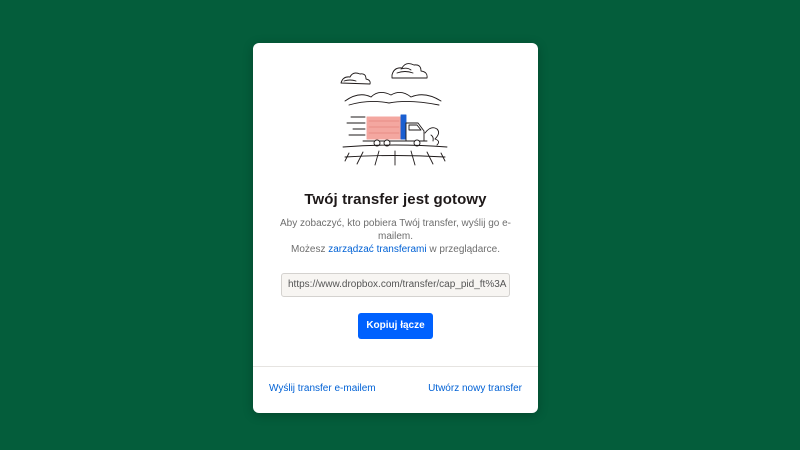 This screenshot has width=800, height=450. I want to click on description-suffix: w przeglądarce., so click(463, 249).